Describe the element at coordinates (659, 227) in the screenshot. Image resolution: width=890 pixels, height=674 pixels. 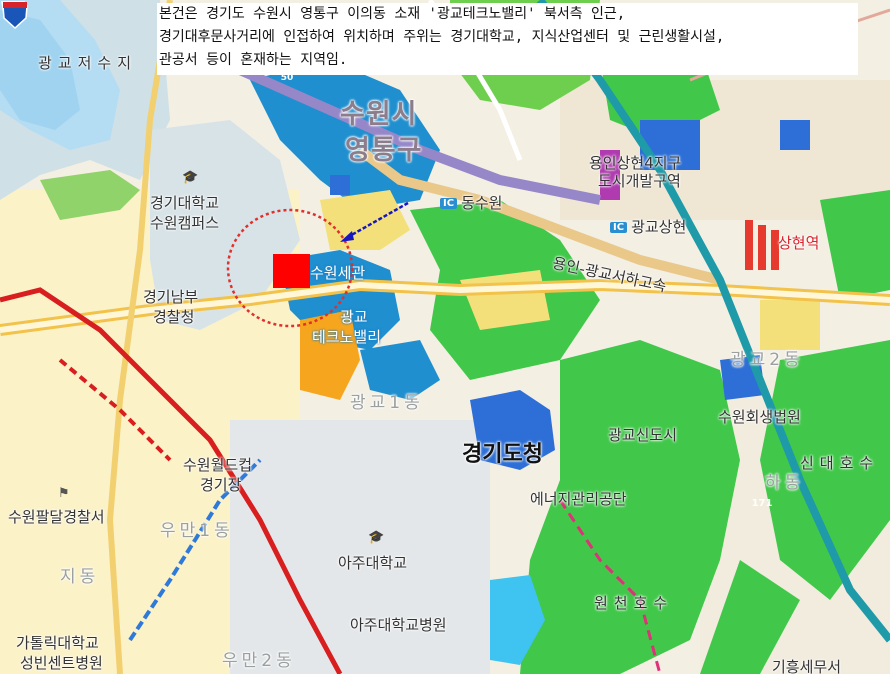
I see `gwanggyo-sanghyeon-text: 광교상현` at that location.